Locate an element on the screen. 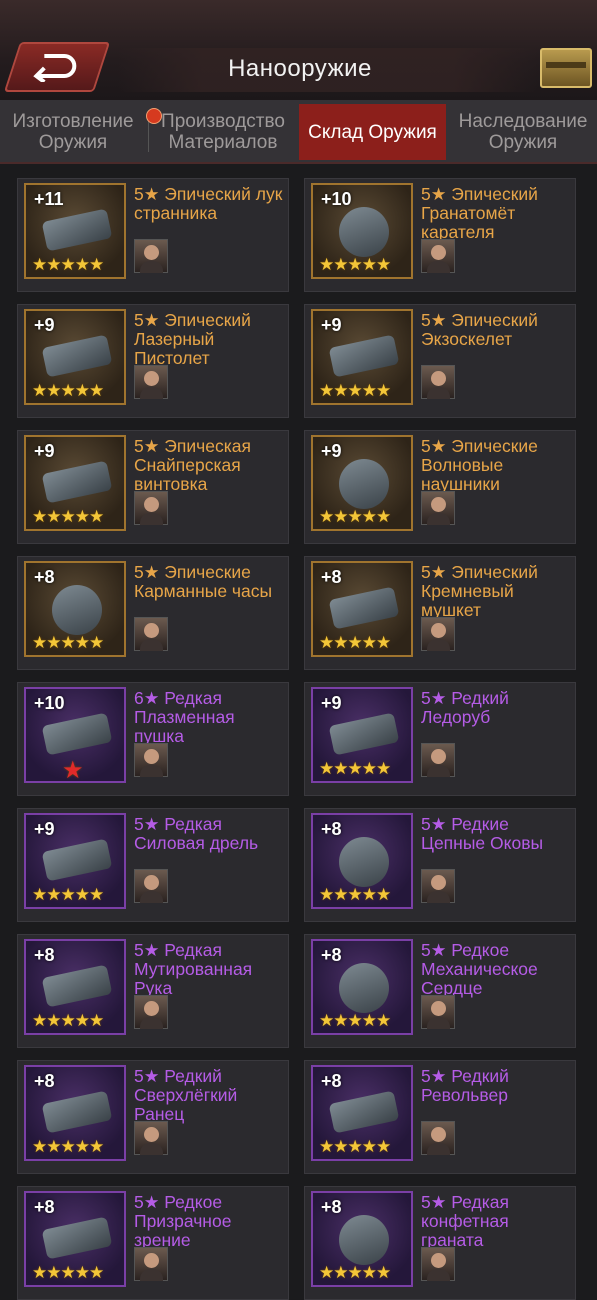 The width and height of the screenshot is (597, 1300). weapon-card: +8 ★★★★★ 5★ Редкий Револьвер is located at coordinates (440, 1117).